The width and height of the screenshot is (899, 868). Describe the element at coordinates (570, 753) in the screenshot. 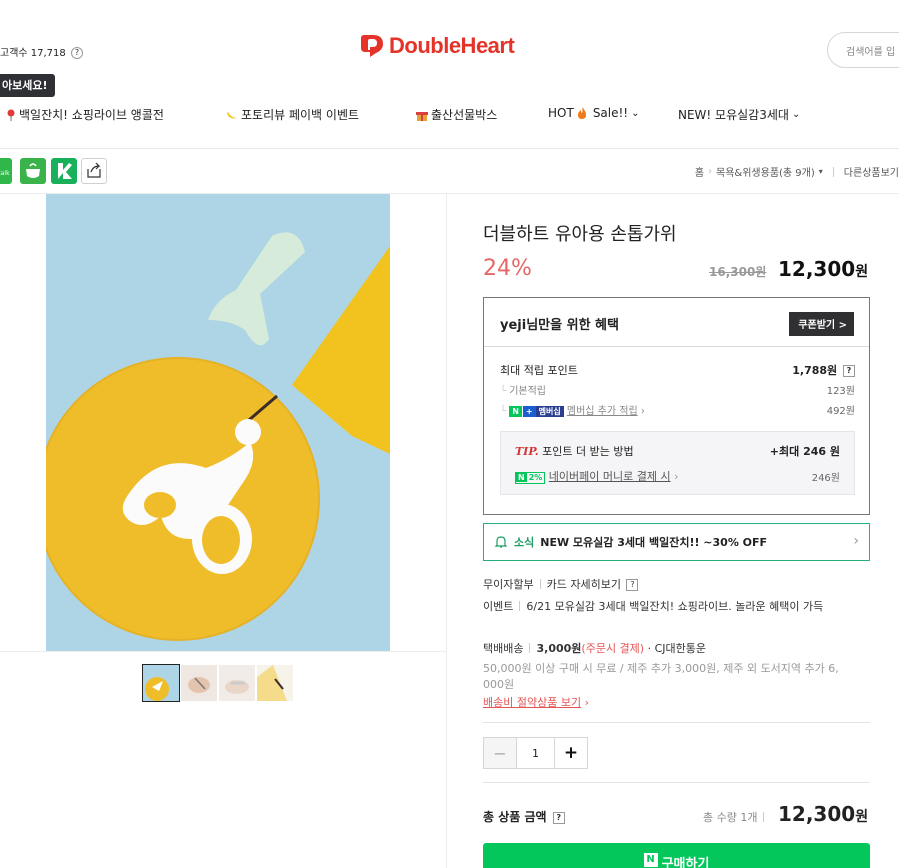

I see `quantity-plus-button: +` at that location.